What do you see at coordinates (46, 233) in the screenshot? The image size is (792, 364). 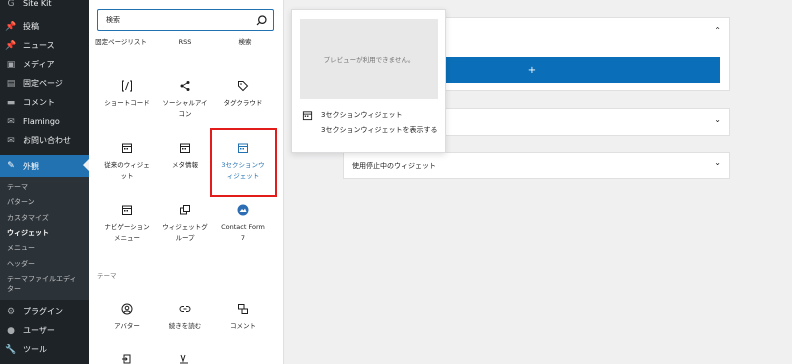 I see `submenu-widgets: ウィジェット` at bounding box center [46, 233].